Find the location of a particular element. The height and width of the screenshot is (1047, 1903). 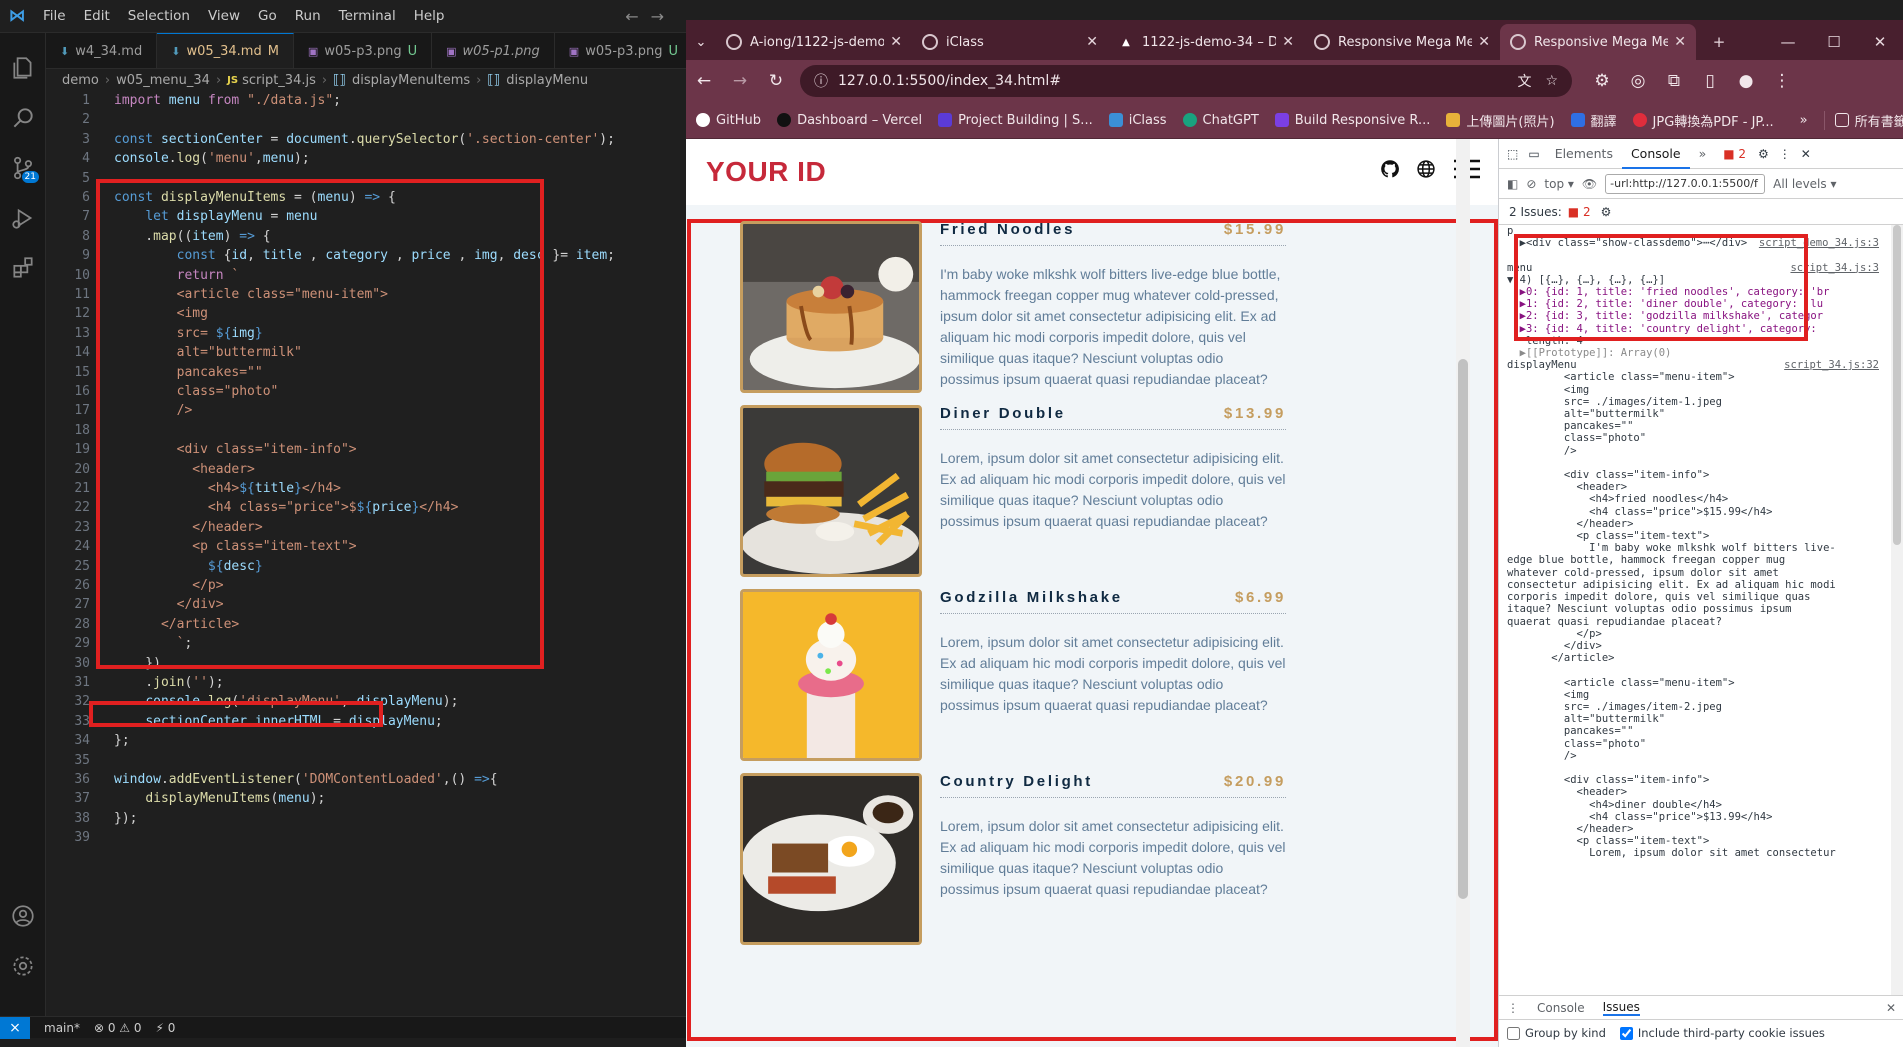

group-by-kind-checkbox: Group by kind is located at coordinates (1556, 1033).